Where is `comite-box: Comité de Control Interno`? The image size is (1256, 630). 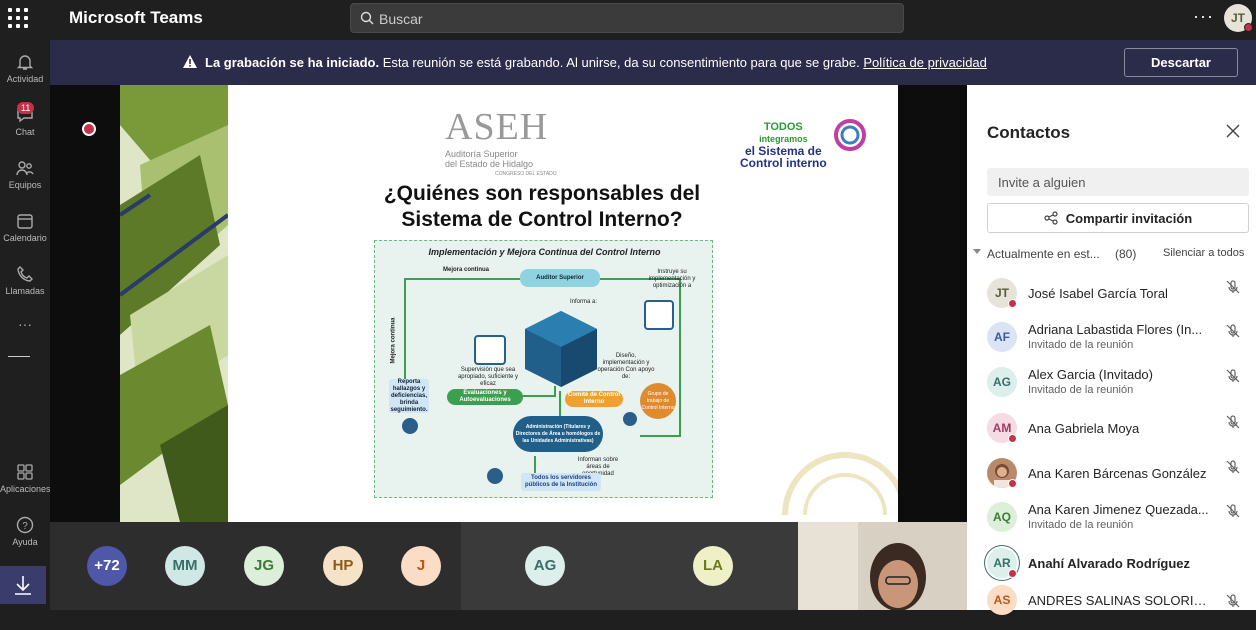 comite-box: Comité de Control Interno is located at coordinates (594, 399).